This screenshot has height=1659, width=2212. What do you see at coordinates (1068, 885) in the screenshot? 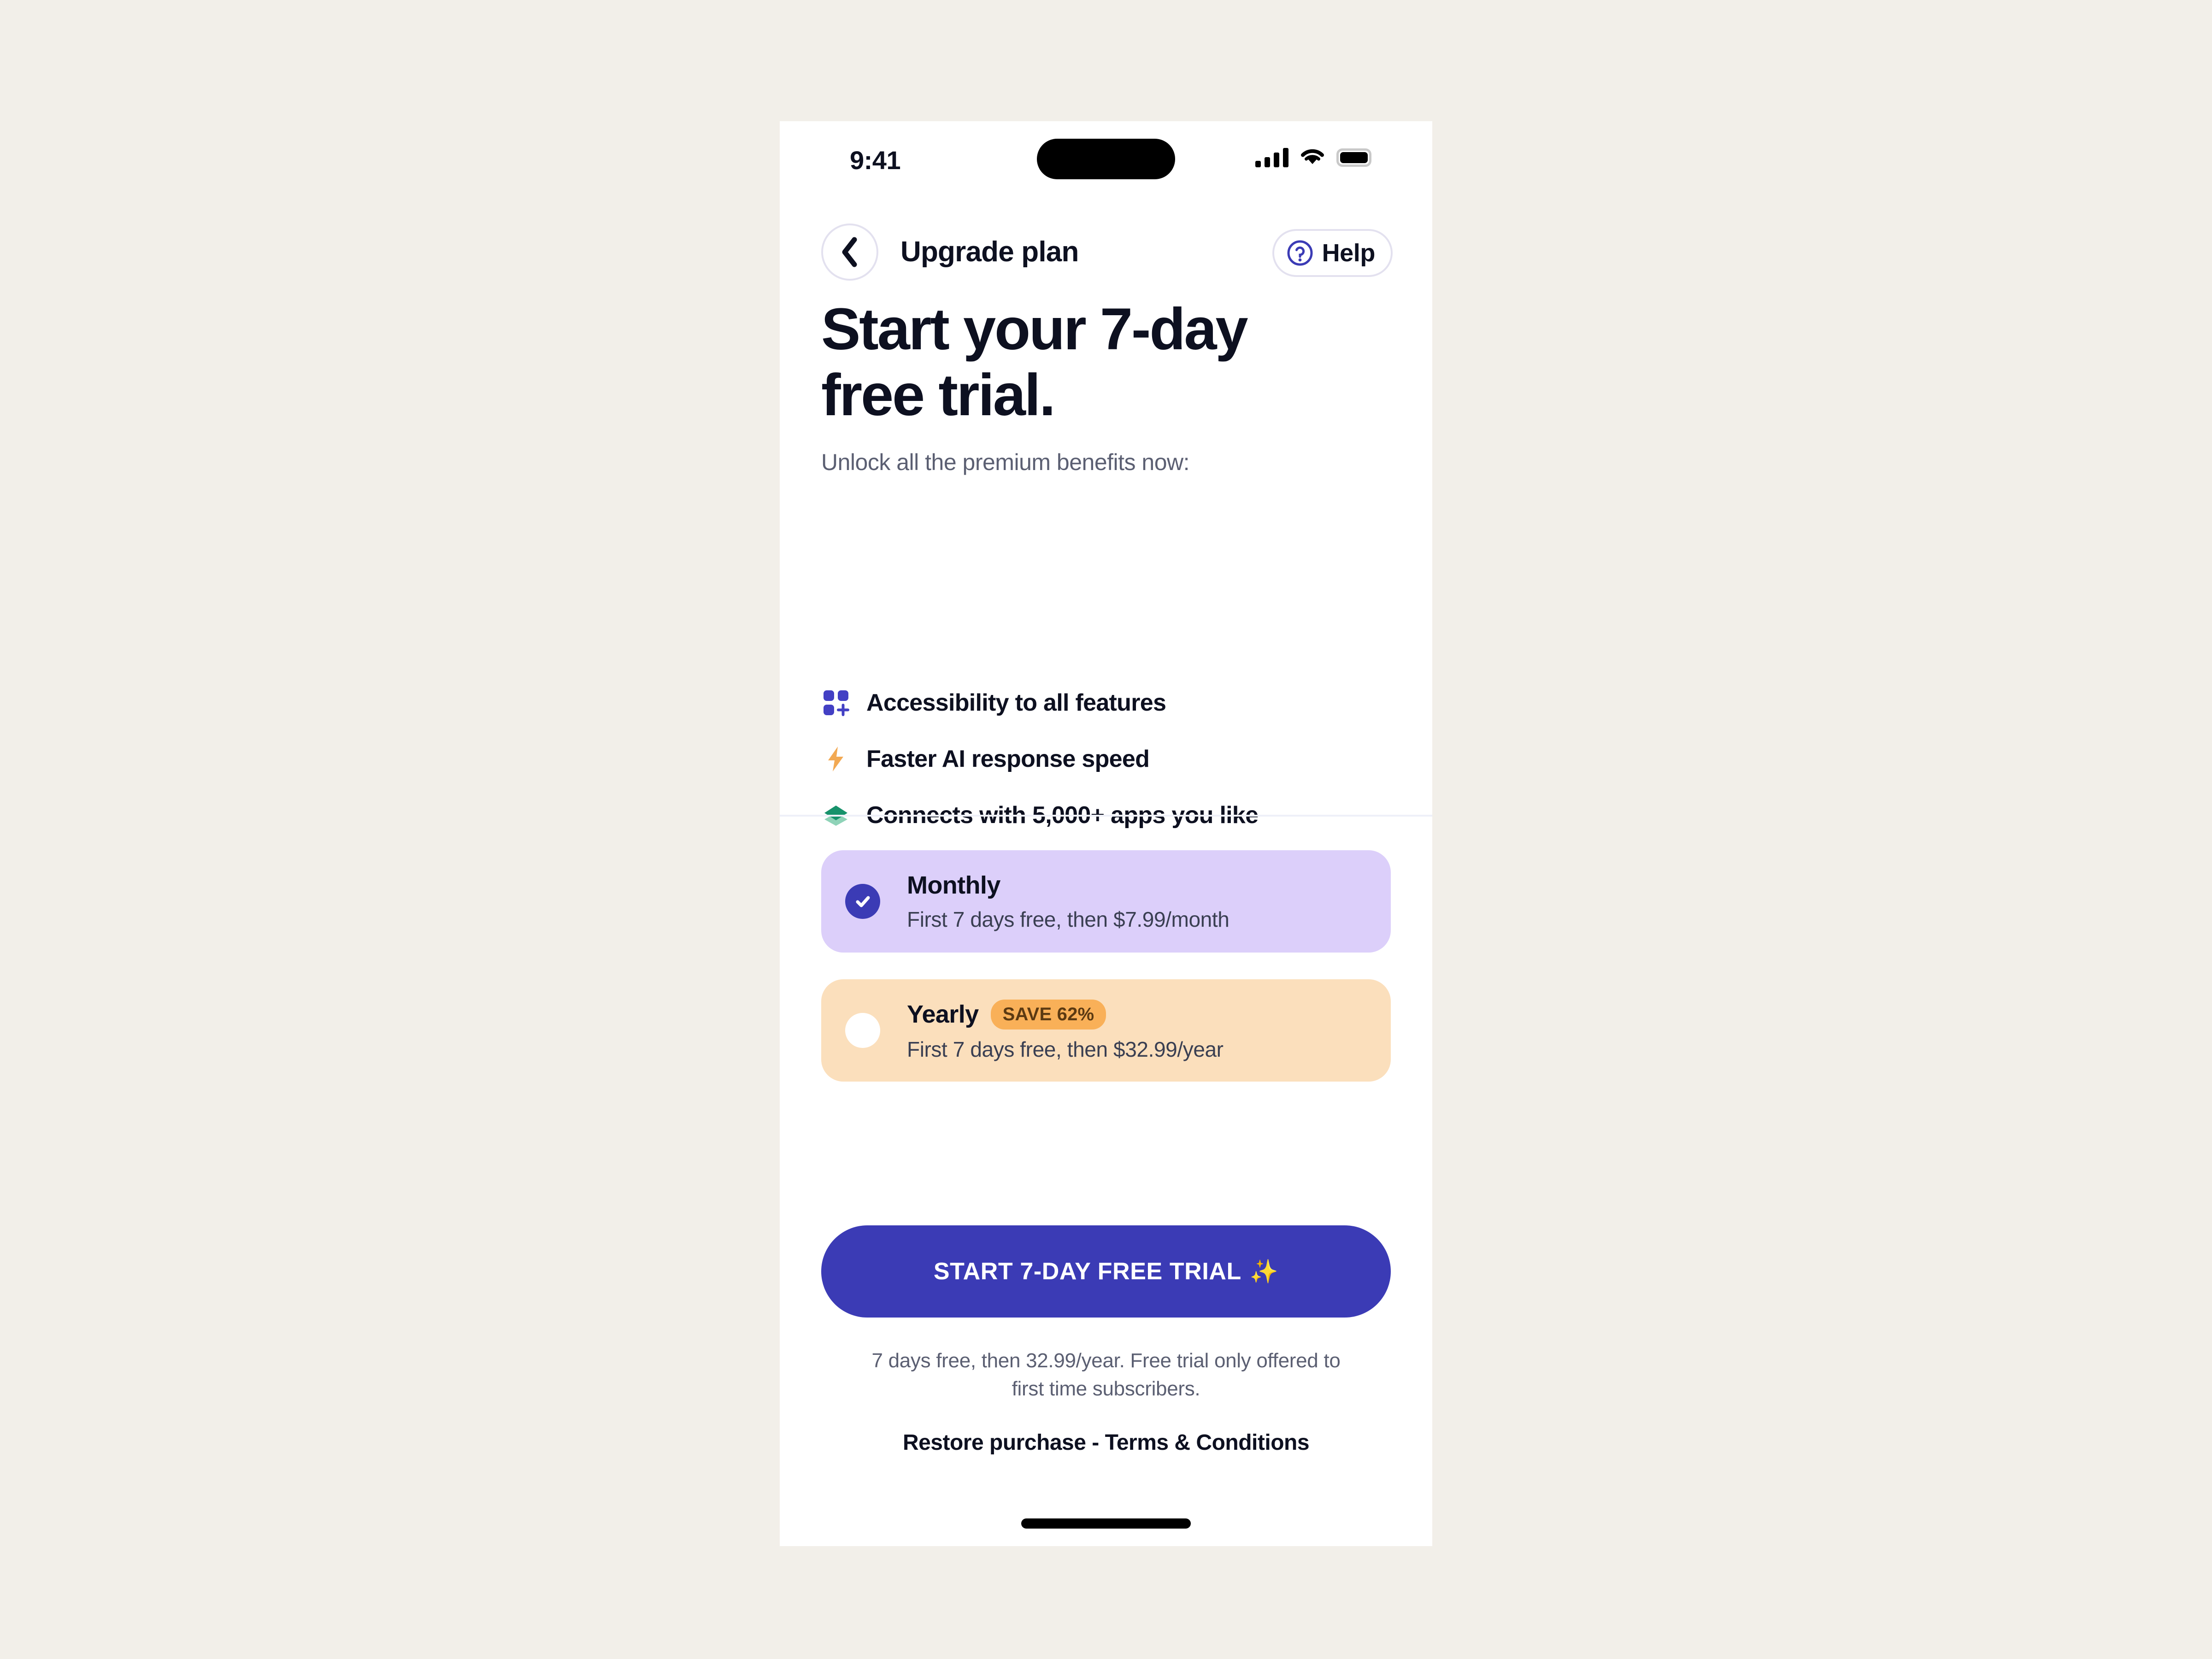
I see `plan-title-row: Monthly` at bounding box center [1068, 885].